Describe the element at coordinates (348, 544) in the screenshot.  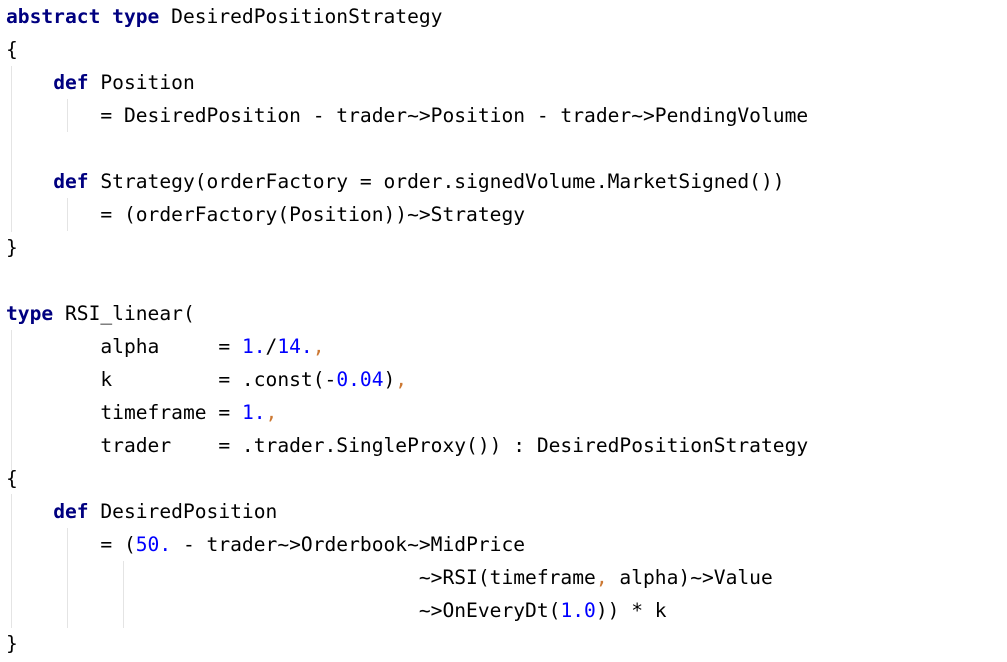
I see `code-token: - trader~>Orderbook~>MidPrice` at that location.